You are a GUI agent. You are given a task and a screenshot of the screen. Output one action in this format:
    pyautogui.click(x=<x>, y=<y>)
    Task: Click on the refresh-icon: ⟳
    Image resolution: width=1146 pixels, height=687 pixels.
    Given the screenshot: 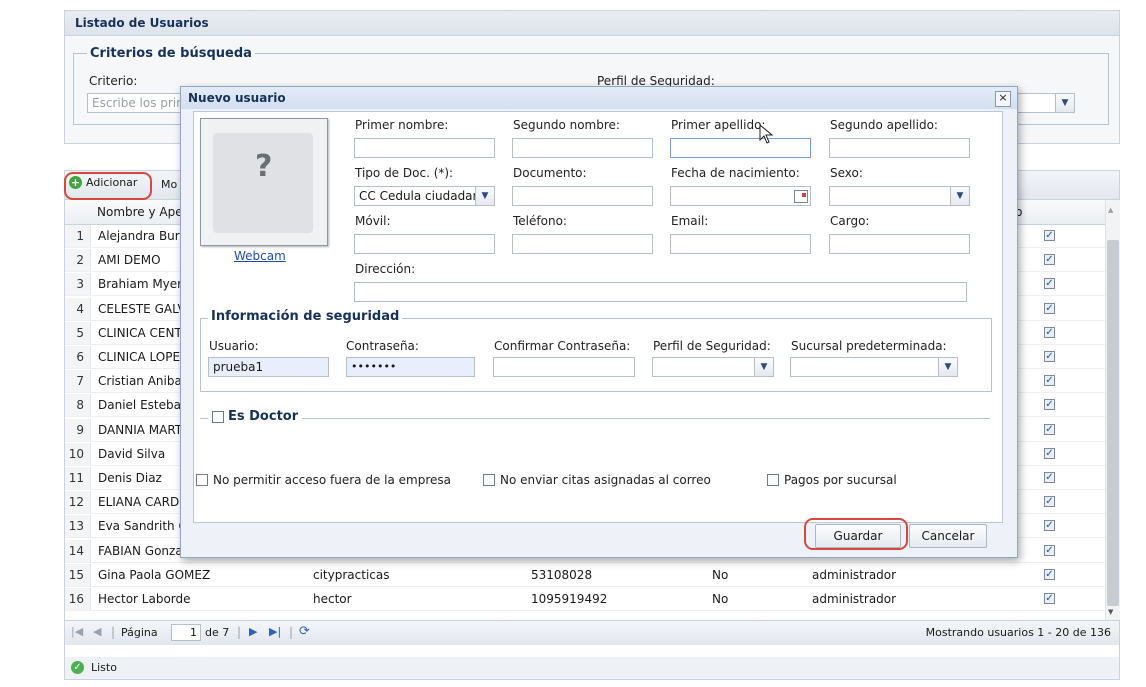 What is the action you would take?
    pyautogui.click(x=304, y=631)
    